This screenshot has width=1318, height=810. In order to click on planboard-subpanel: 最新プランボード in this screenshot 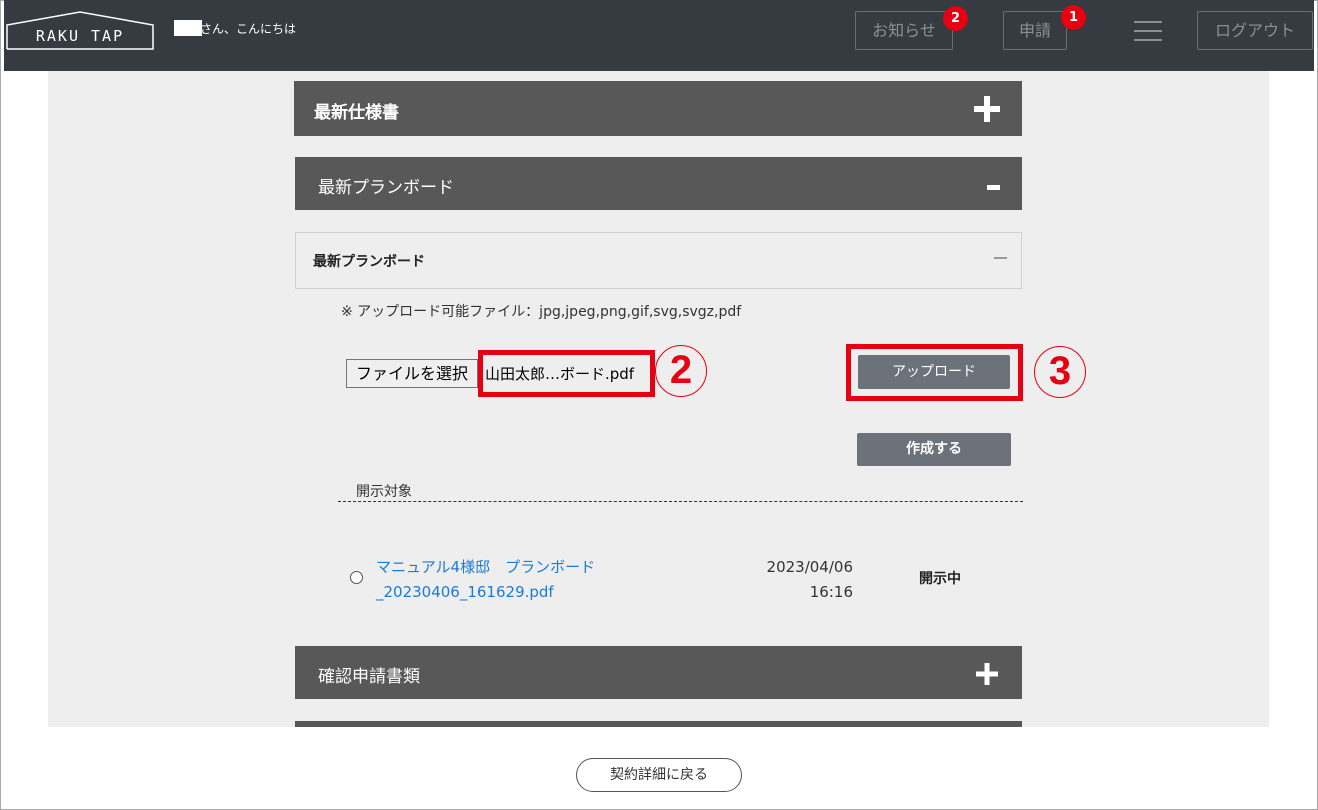, I will do `click(658, 260)`.